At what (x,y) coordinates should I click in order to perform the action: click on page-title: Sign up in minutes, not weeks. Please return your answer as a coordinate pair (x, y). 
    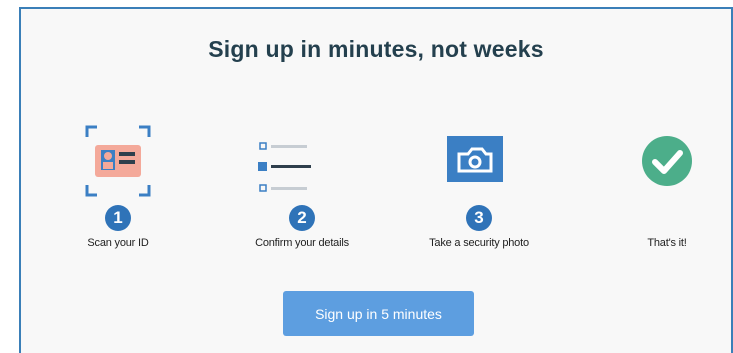
    Looking at the image, I should click on (376, 49).